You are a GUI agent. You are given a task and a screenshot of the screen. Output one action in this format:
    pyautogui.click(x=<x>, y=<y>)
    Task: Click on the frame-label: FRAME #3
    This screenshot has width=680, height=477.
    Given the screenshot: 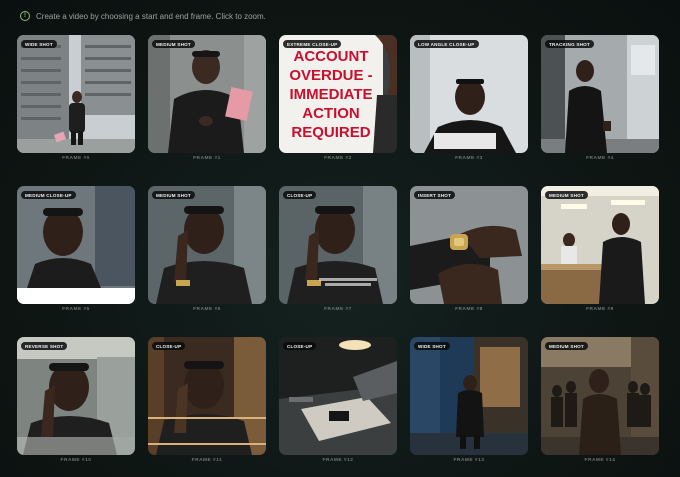 What is the action you would take?
    pyautogui.click(x=469, y=158)
    